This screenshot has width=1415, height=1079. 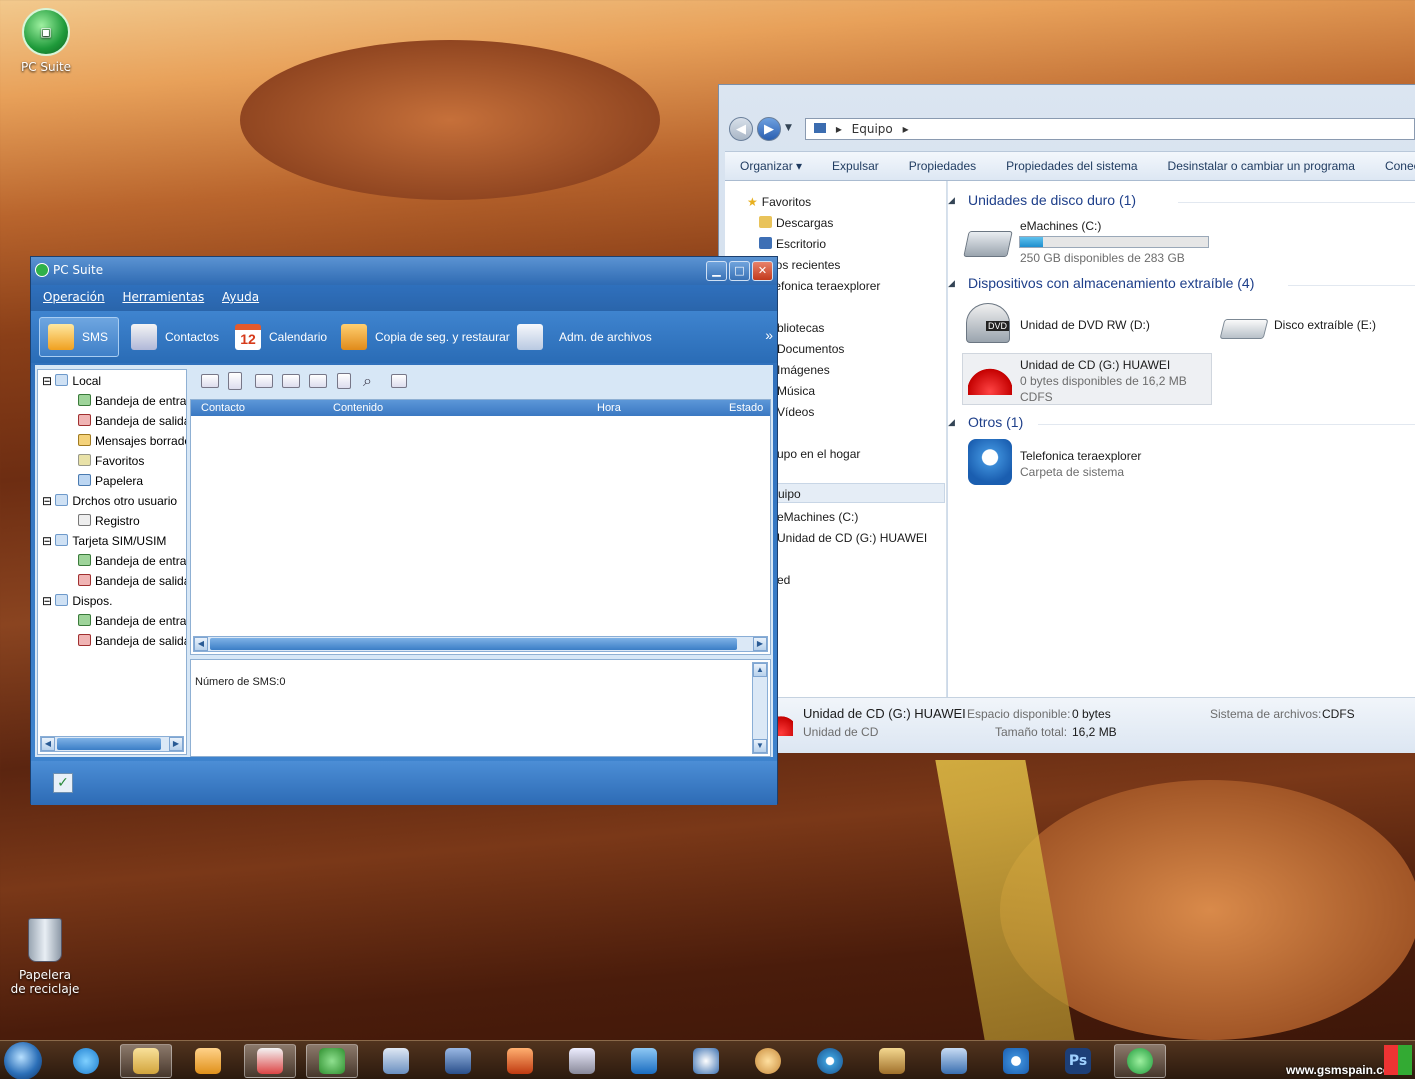 What do you see at coordinates (762, 271) in the screenshot?
I see `close-button: ✕` at bounding box center [762, 271].